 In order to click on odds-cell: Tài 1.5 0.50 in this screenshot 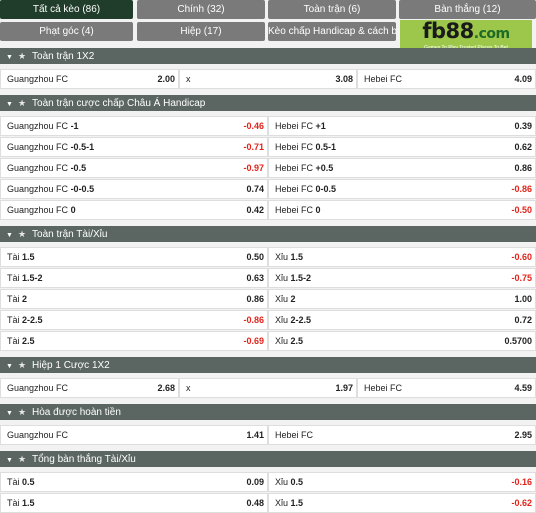, I will do `click(134, 257)`.